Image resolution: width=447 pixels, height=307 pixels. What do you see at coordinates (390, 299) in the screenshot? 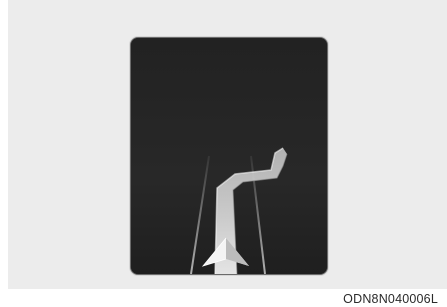
I see `figure-code: ODN8N040006L` at bounding box center [390, 299].